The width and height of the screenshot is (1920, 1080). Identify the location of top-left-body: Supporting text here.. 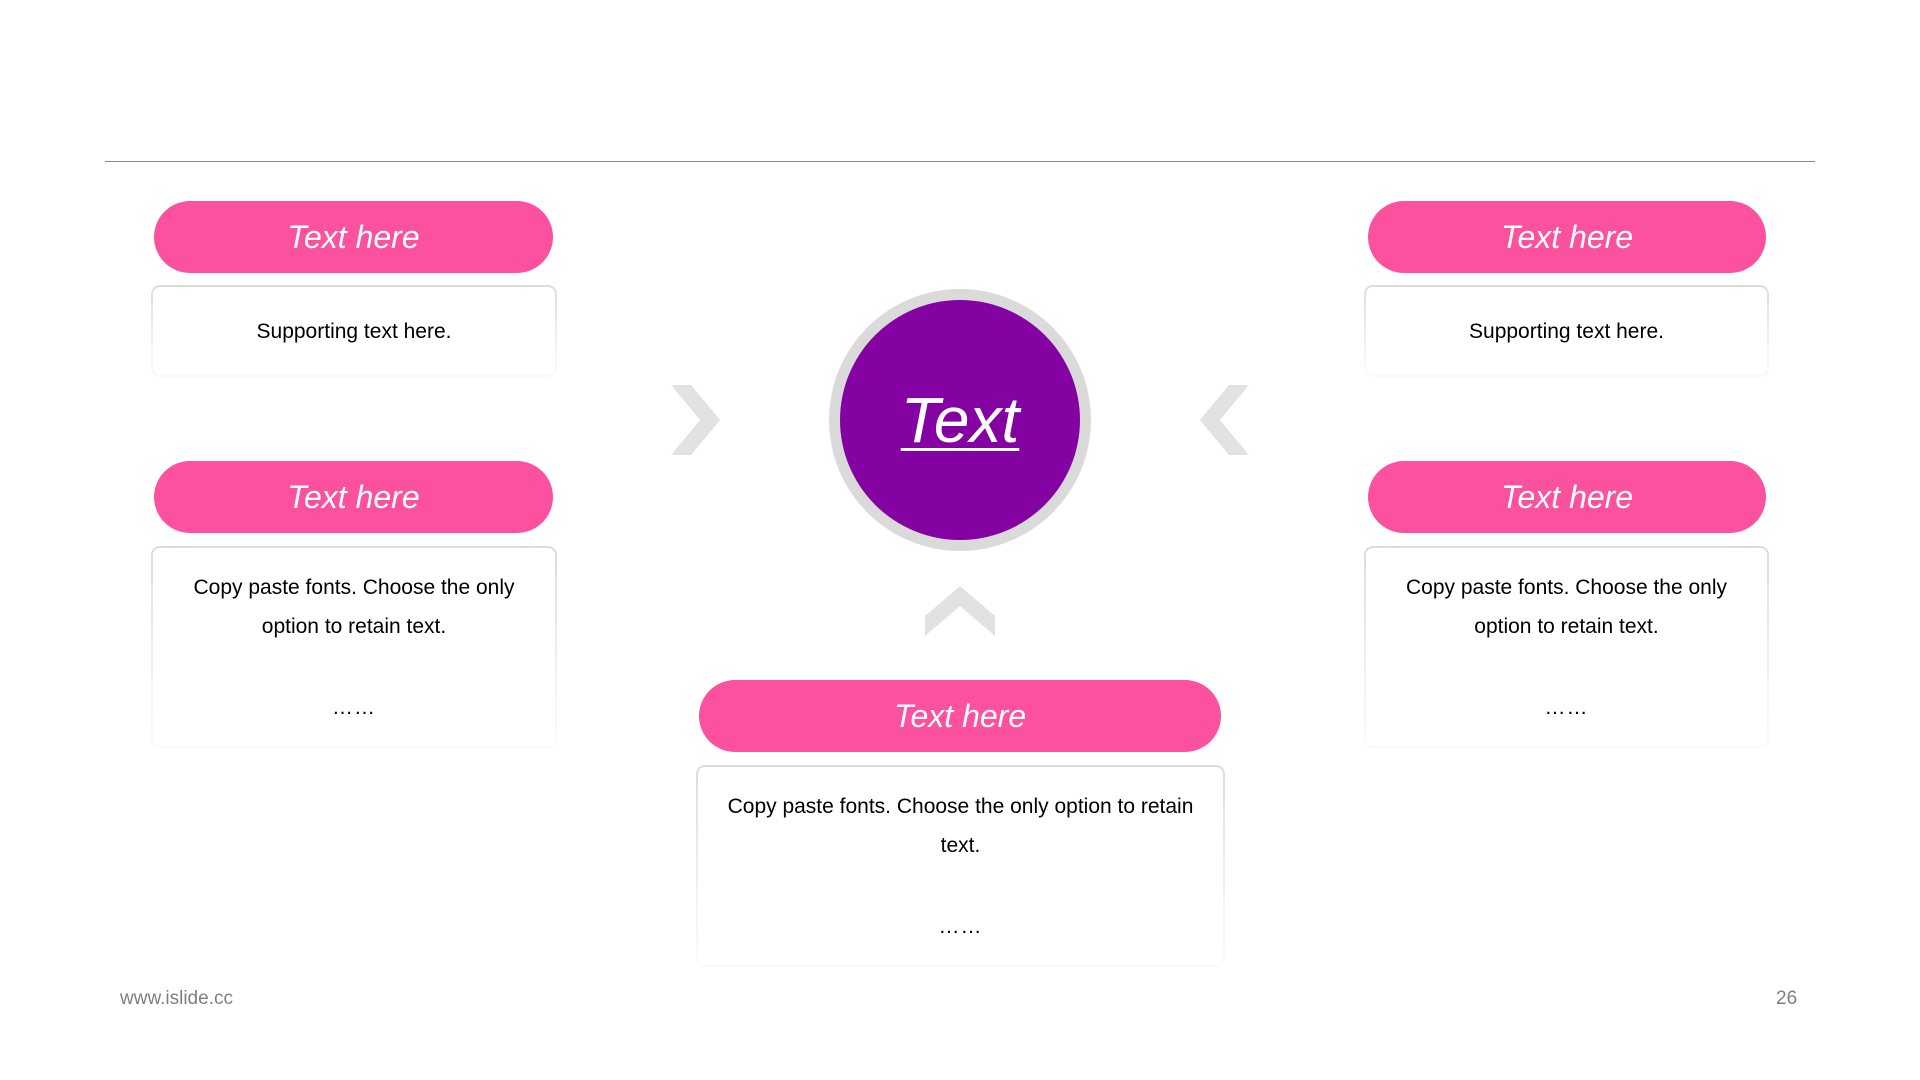
(354, 331).